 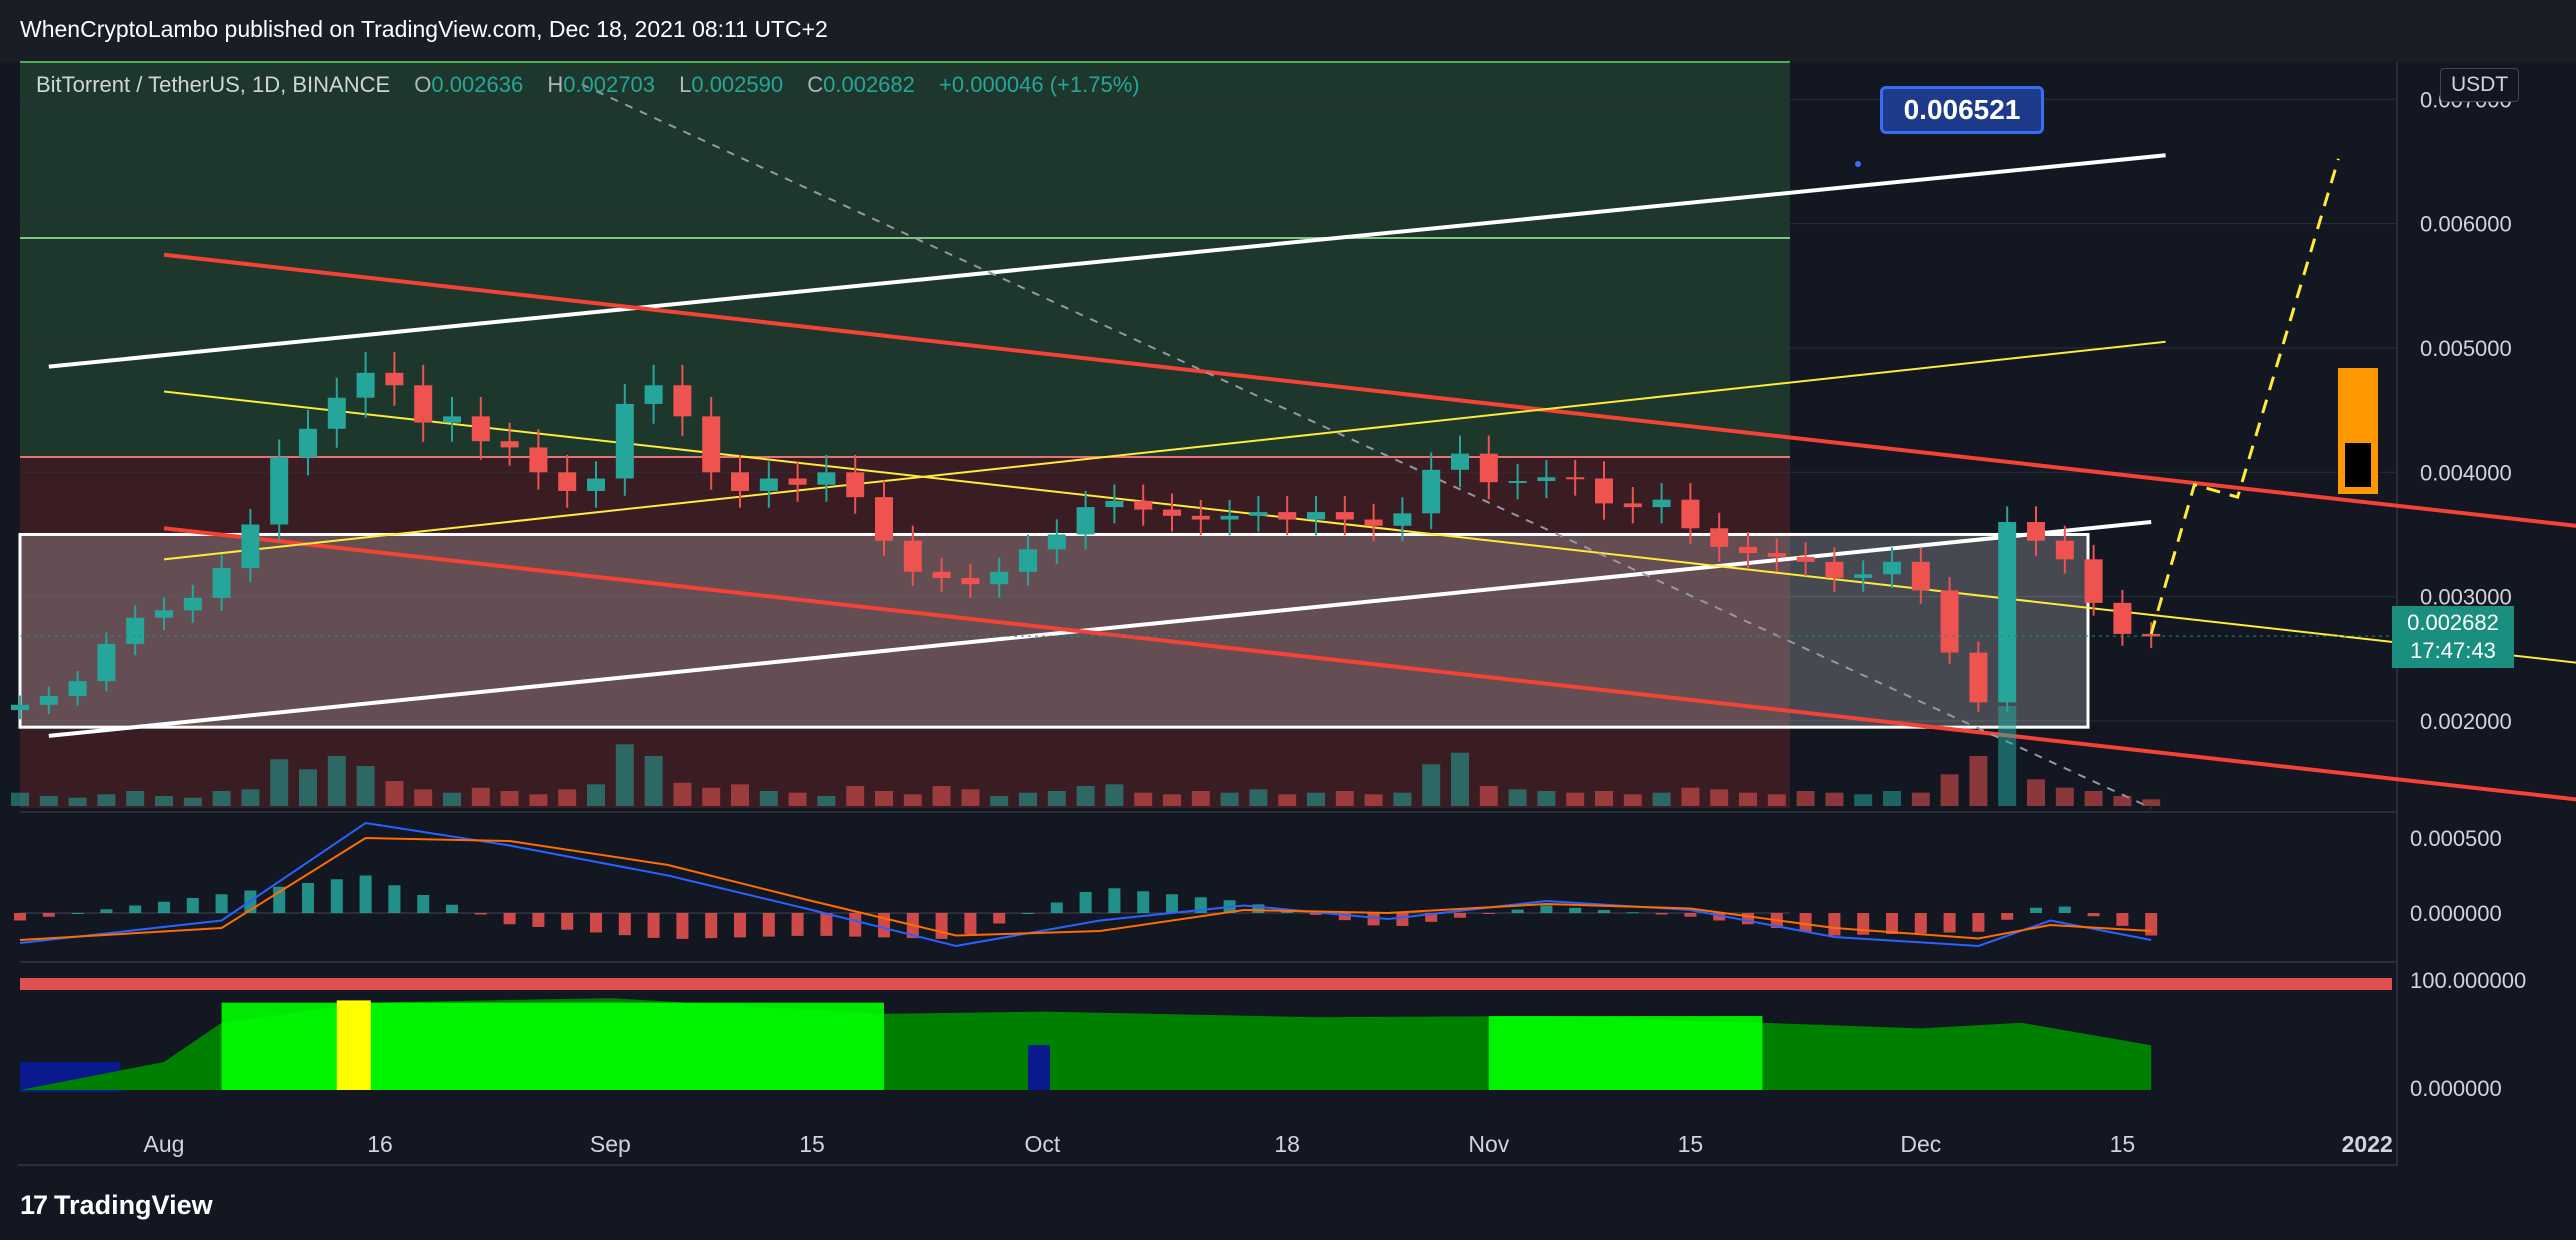 What do you see at coordinates (380, 1144) in the screenshot?
I see `time-tick-label: 16` at bounding box center [380, 1144].